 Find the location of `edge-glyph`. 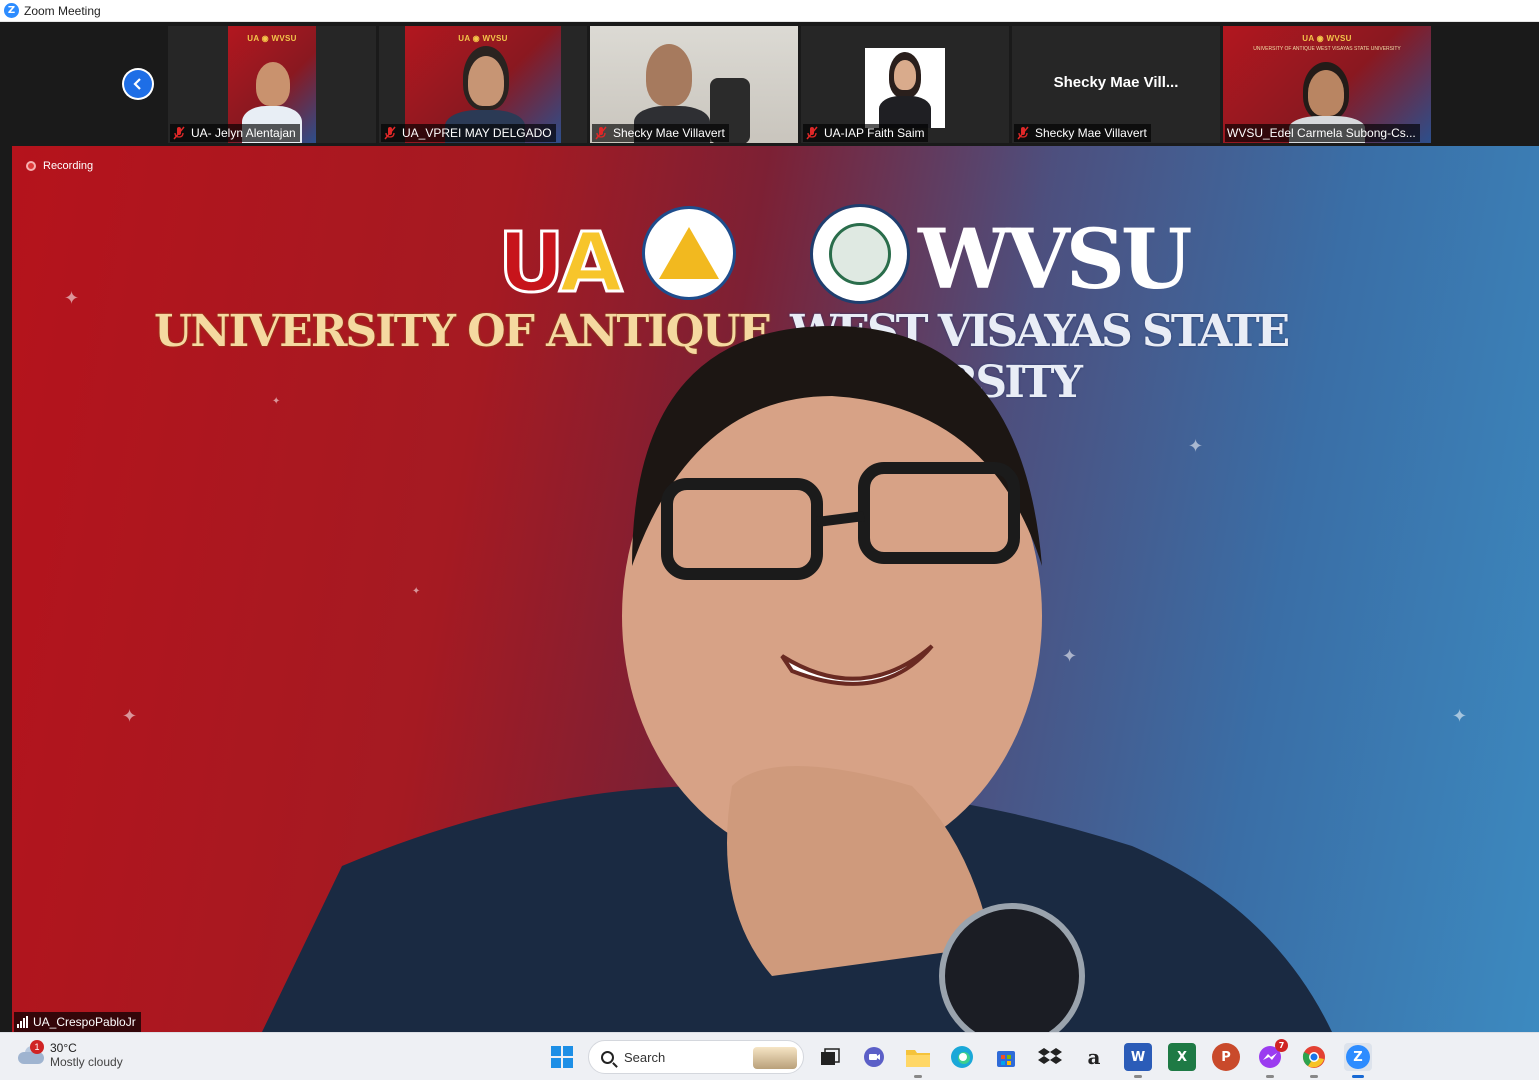

edge-glyph is located at coordinates (962, 1057).